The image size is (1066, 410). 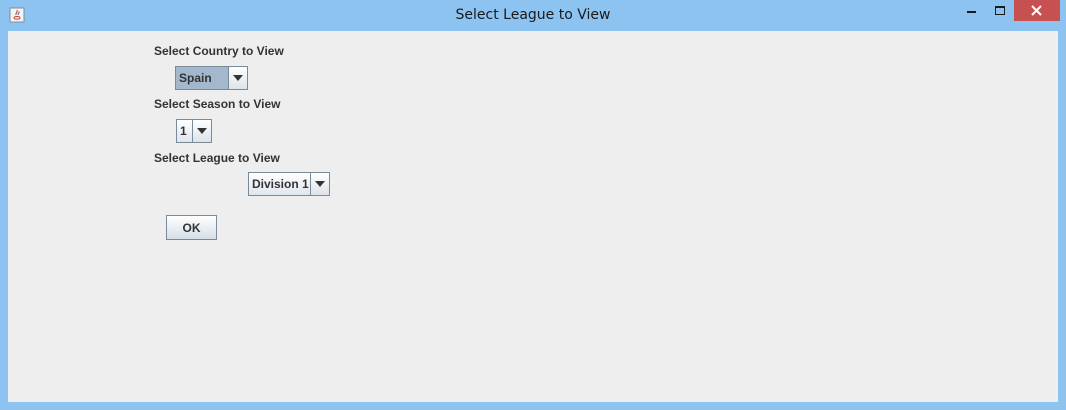 I want to click on minimize-icon, so click(x=971, y=12).